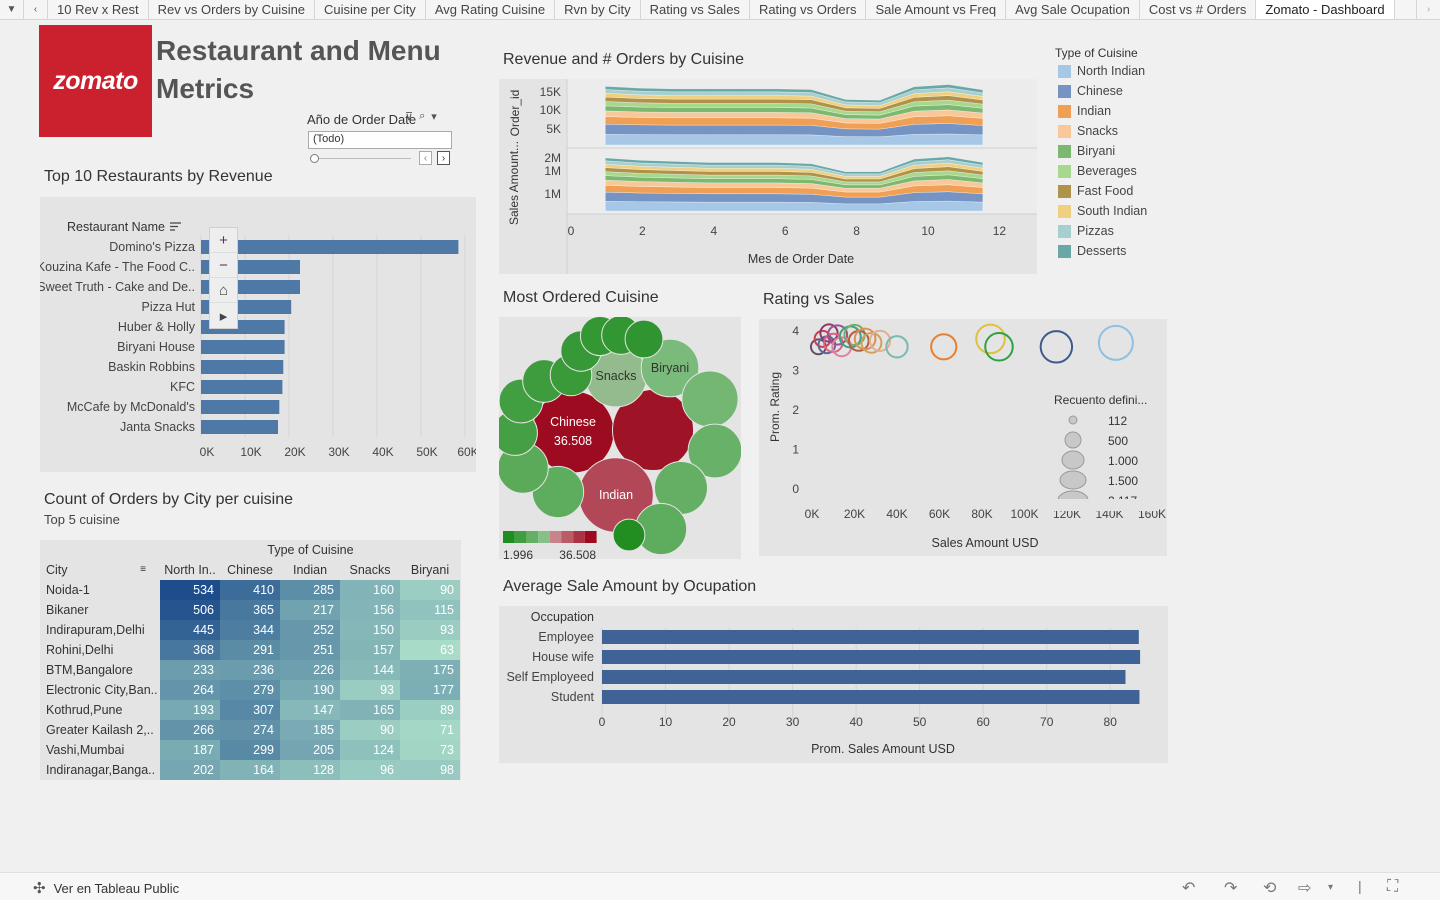  What do you see at coordinates (190, 770) in the screenshot?
I see `heatmap-cell: 202` at bounding box center [190, 770].